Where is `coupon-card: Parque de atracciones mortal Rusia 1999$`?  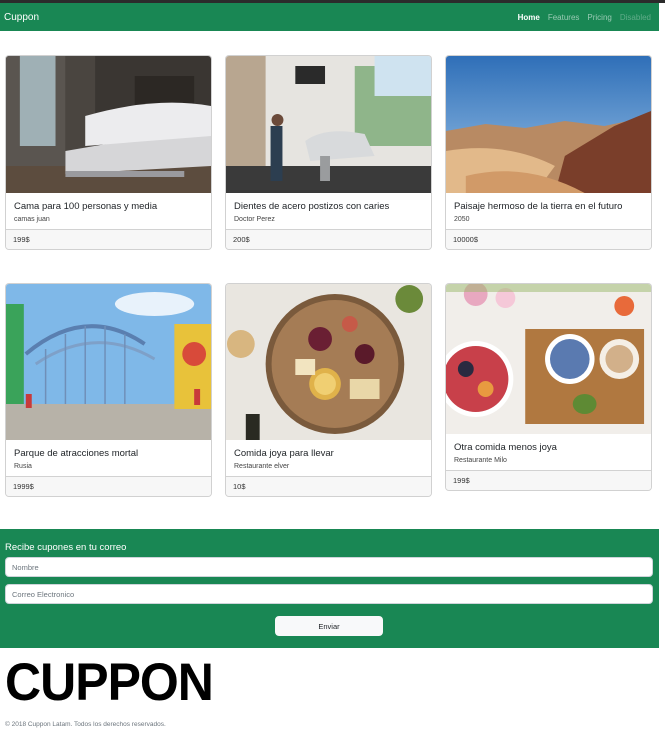
coupon-card: Parque de atracciones mortal Rusia 1999$ is located at coordinates (108, 390).